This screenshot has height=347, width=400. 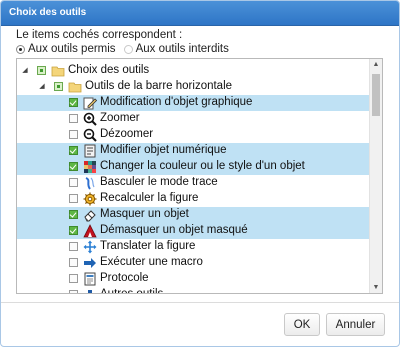 I want to click on tree-item-label: Recalculer la figure, so click(x=149, y=198).